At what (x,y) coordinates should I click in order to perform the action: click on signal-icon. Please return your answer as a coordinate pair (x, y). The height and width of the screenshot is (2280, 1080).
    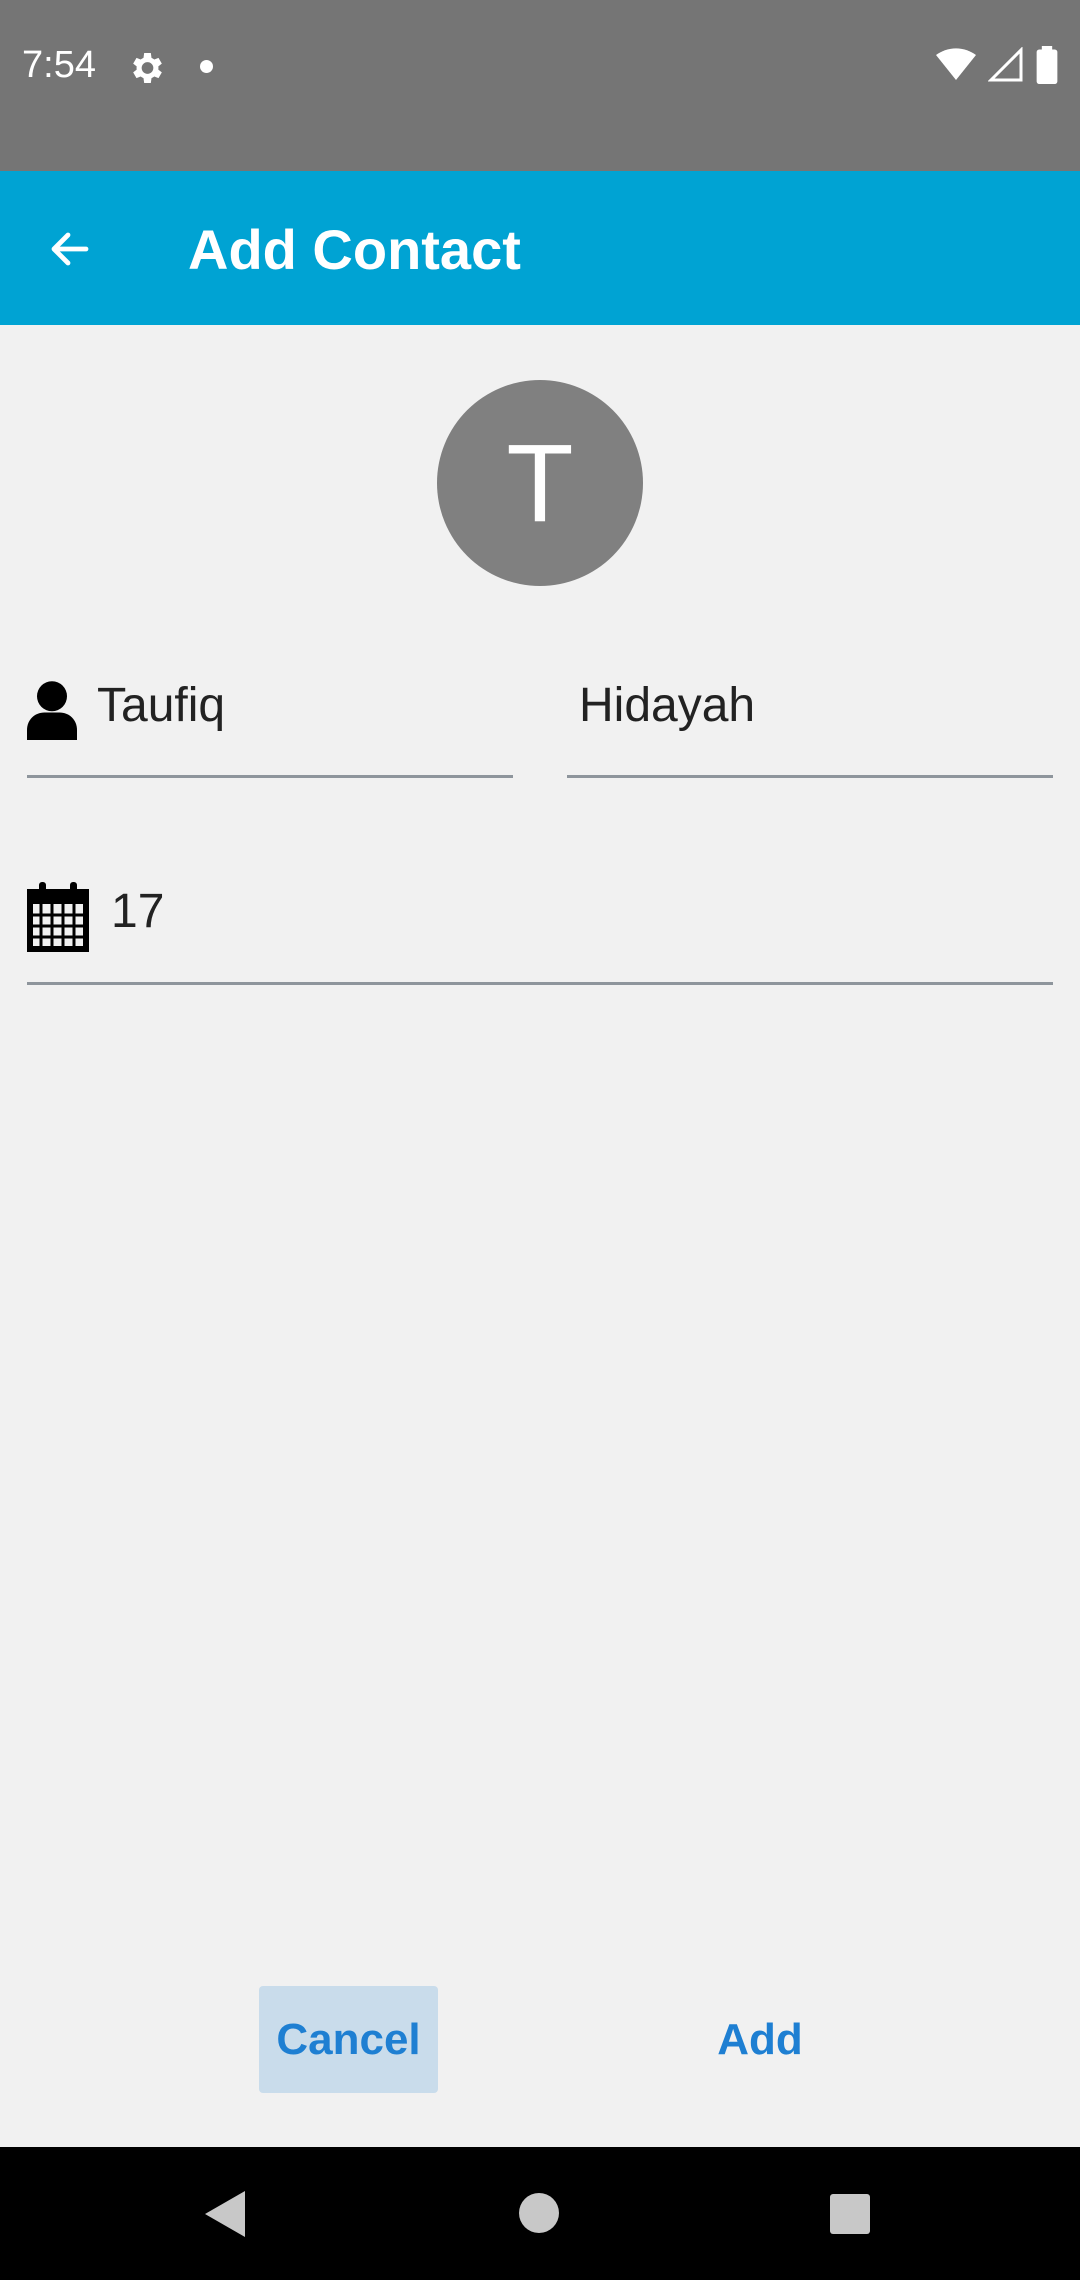
    Looking at the image, I should click on (1005, 64).